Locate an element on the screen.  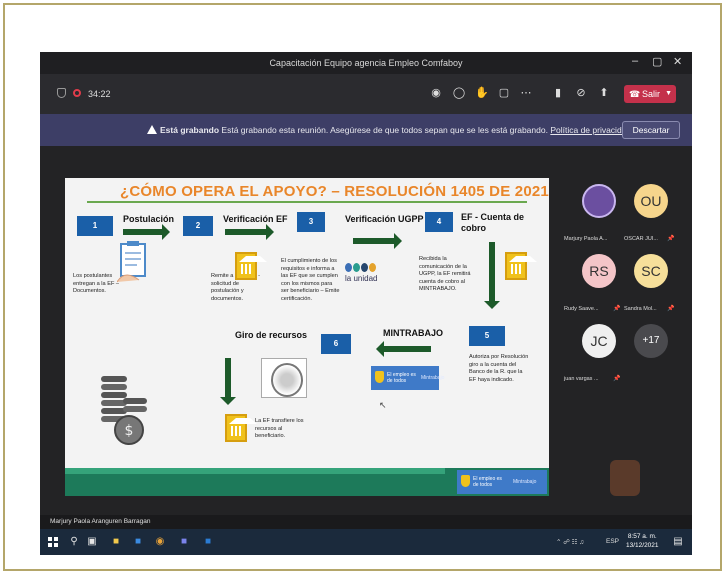
brand-name: Mintrabajo is located at coordinates (433, 378).